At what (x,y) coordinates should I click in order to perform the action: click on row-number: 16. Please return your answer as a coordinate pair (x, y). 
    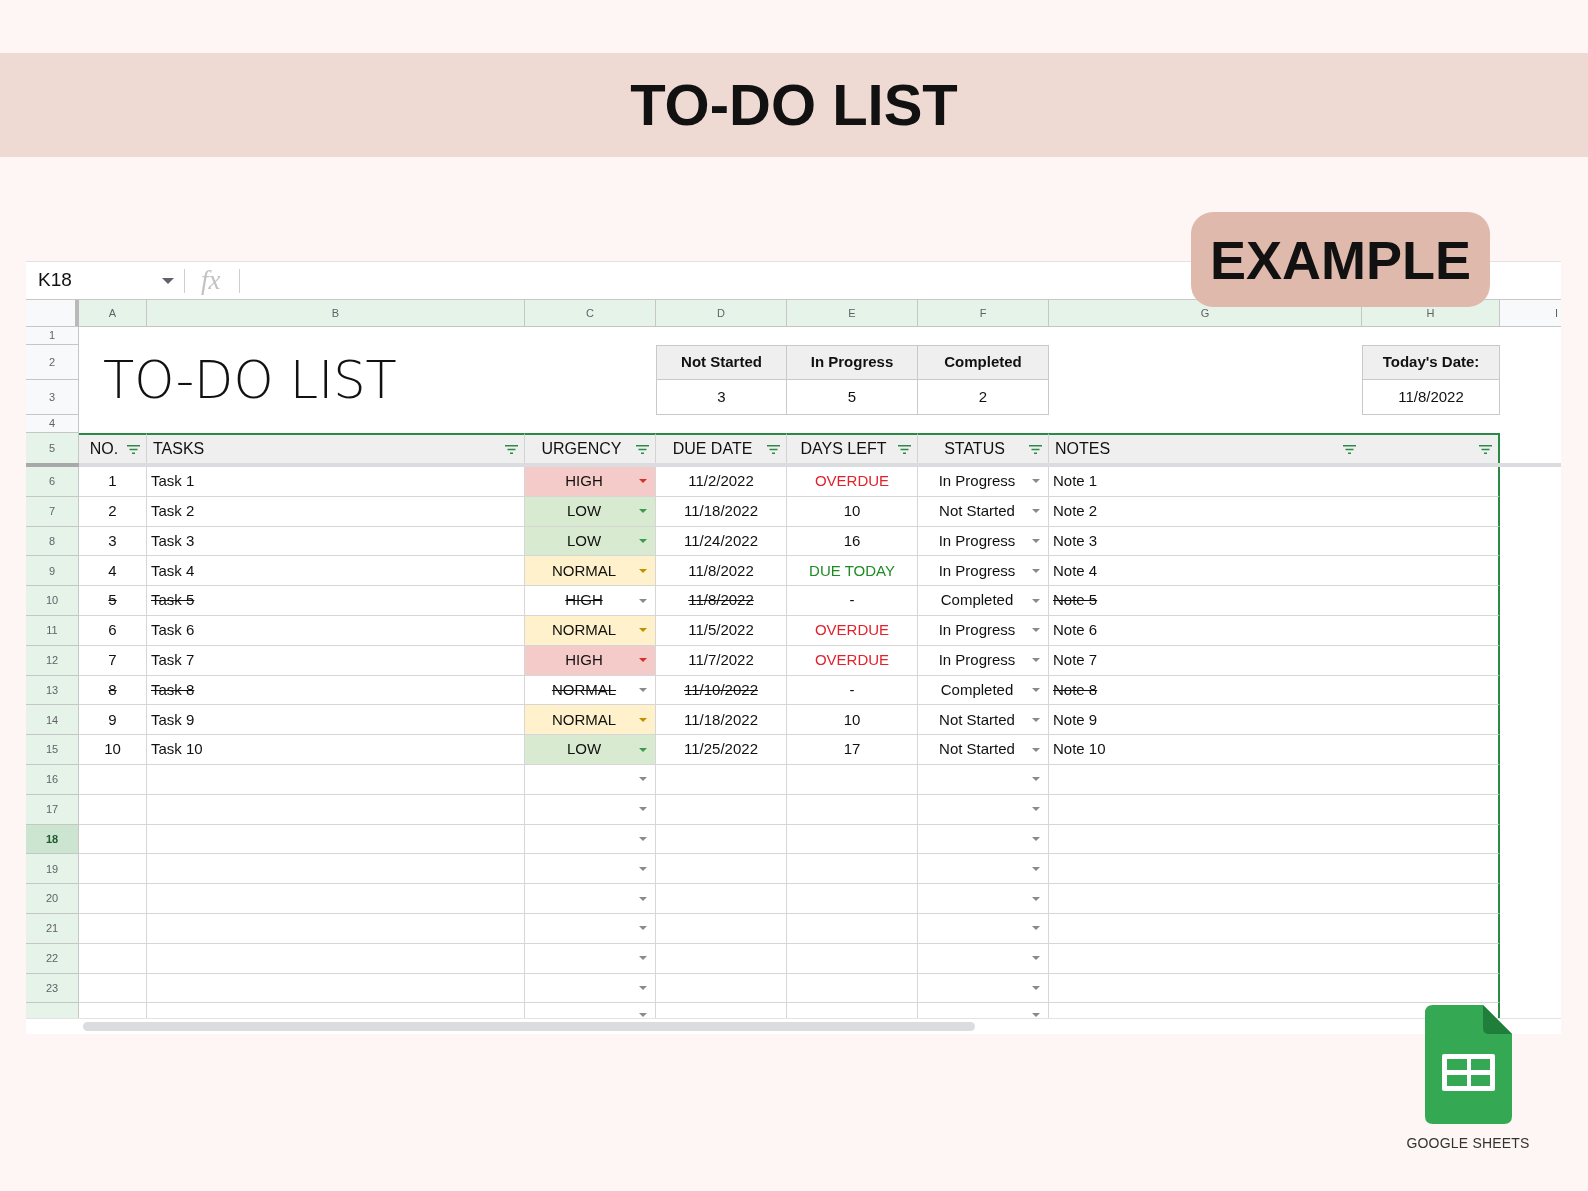
    Looking at the image, I should click on (52, 779).